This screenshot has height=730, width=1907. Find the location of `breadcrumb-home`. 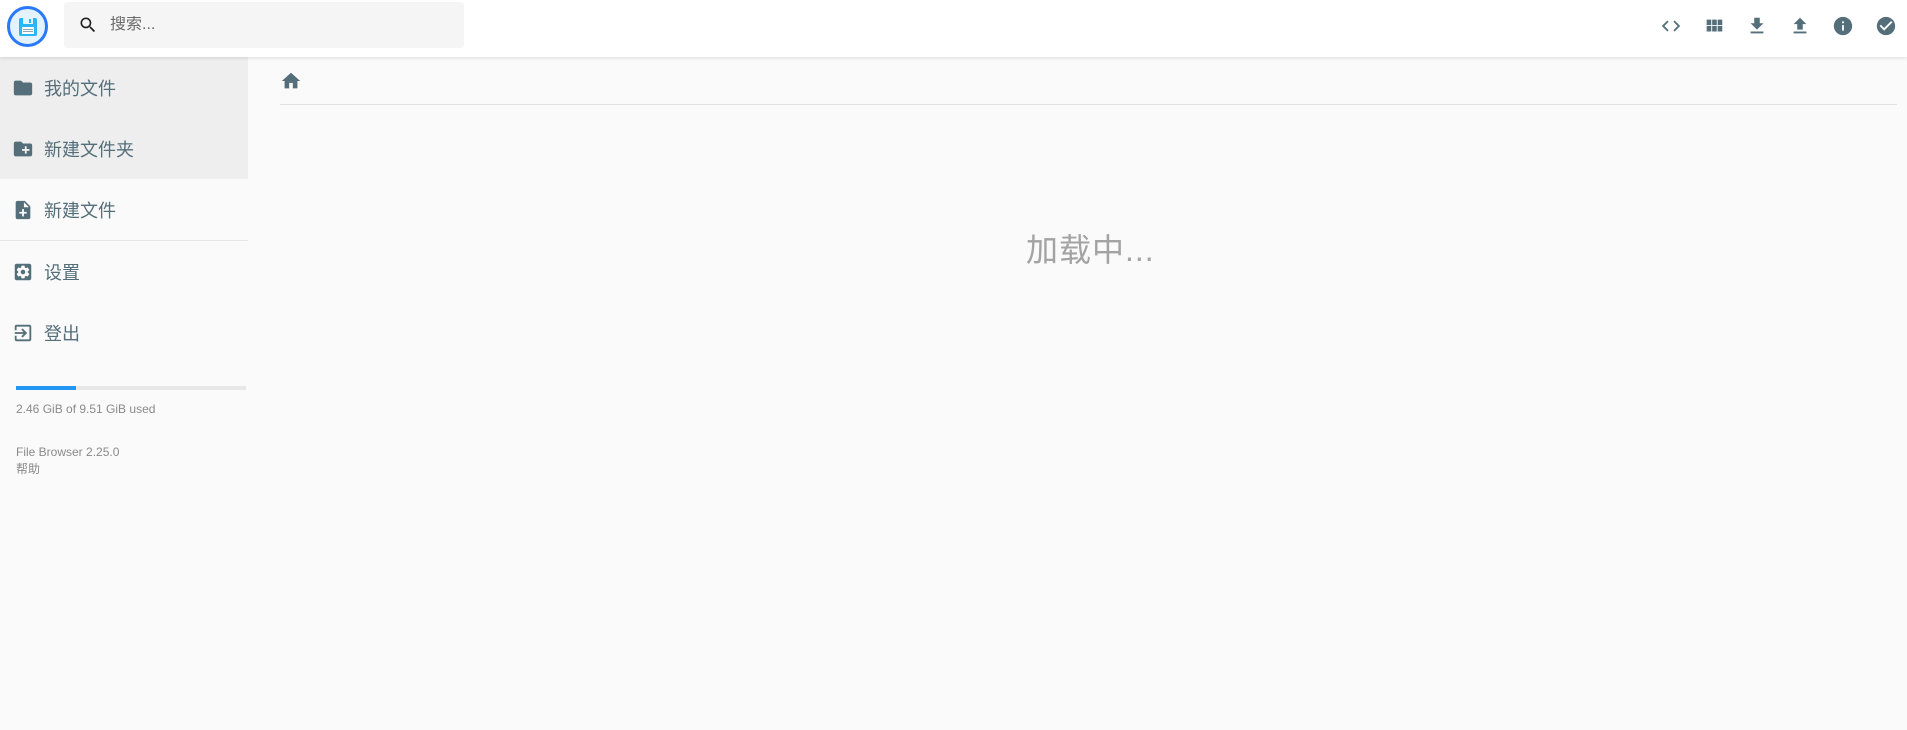

breadcrumb-home is located at coordinates (291, 81).